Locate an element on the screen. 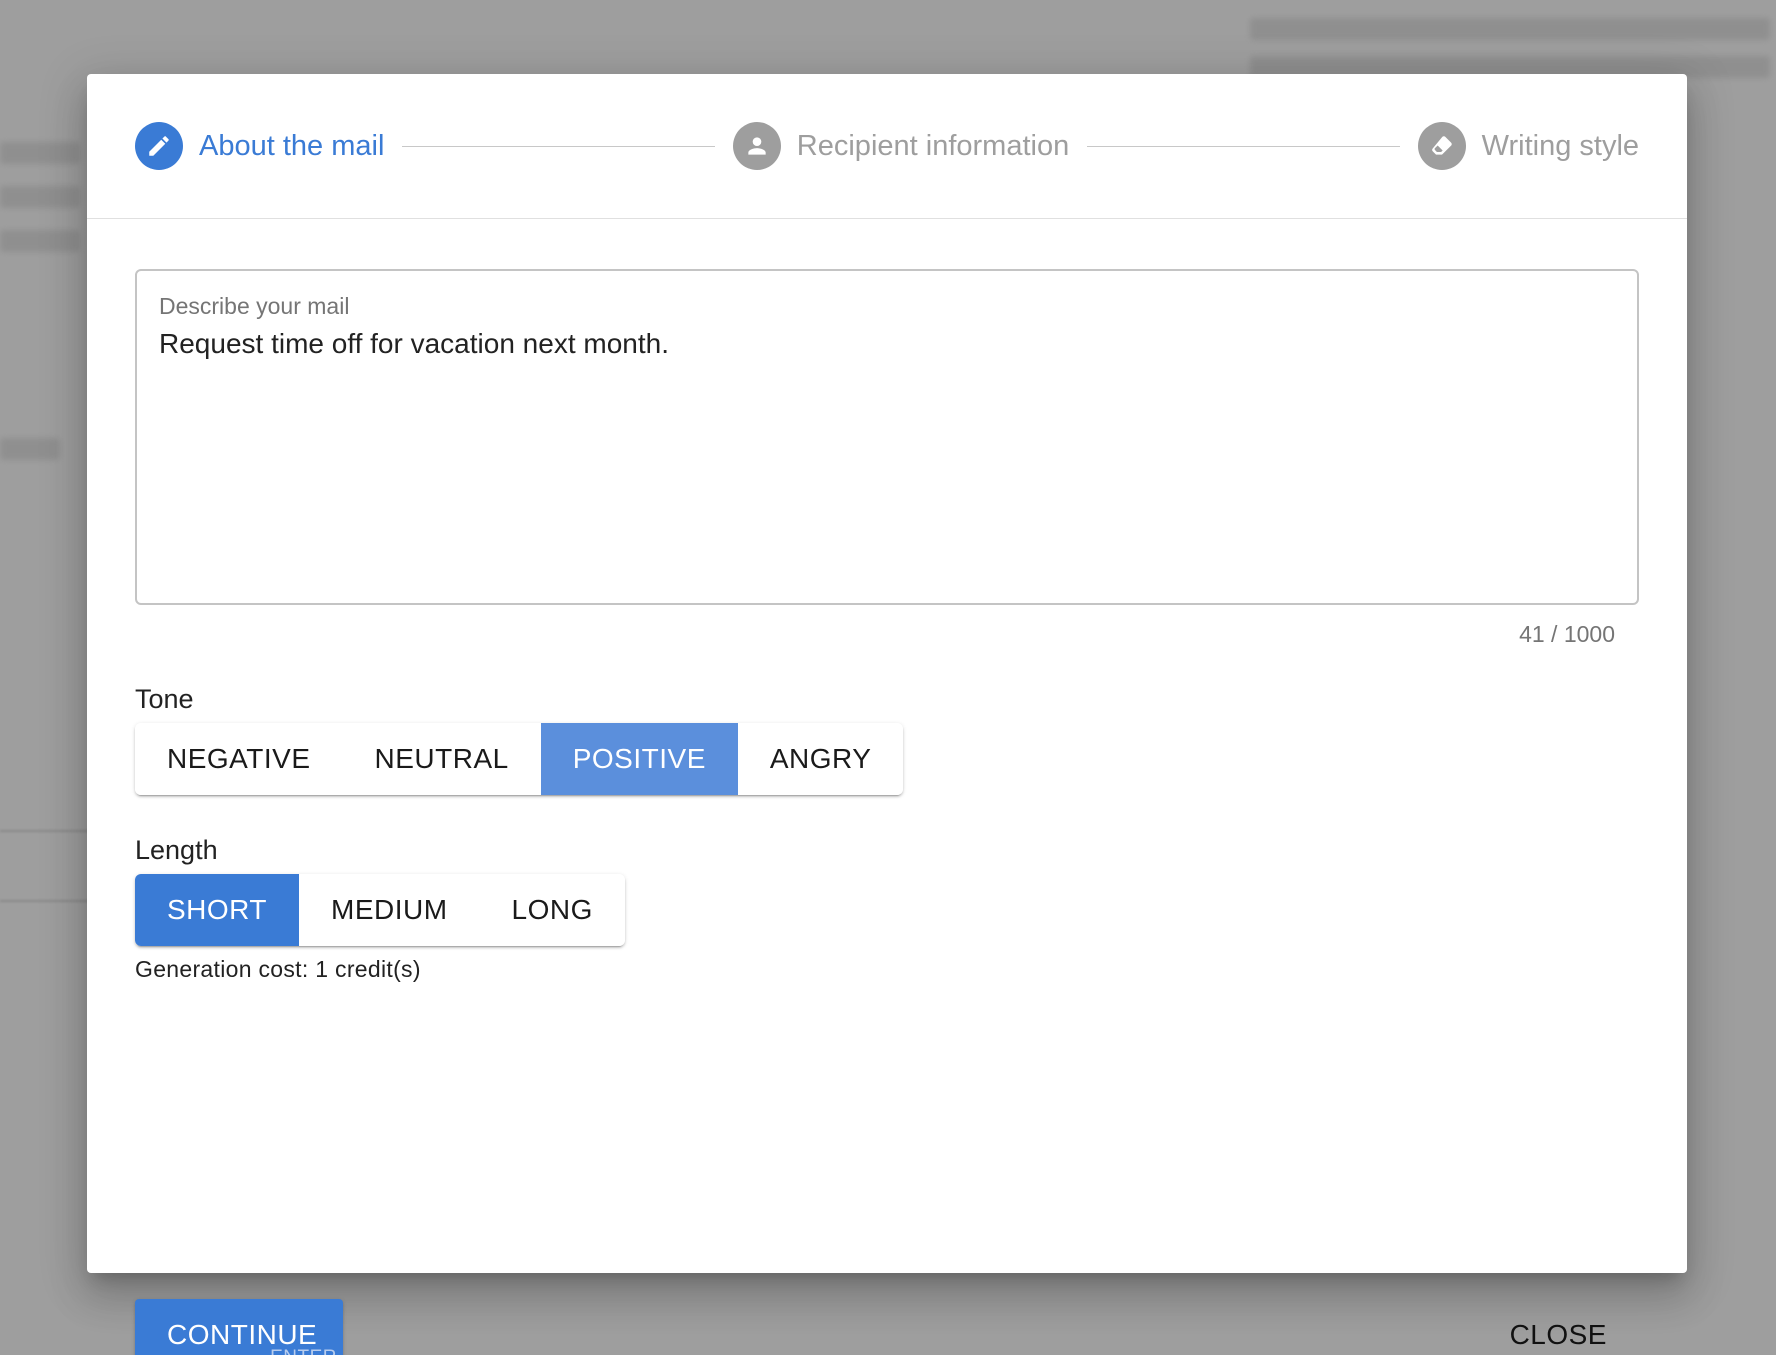 Image resolution: width=1776 pixels, height=1355 pixels. character-counter: 41 / 1000 is located at coordinates (1567, 634).